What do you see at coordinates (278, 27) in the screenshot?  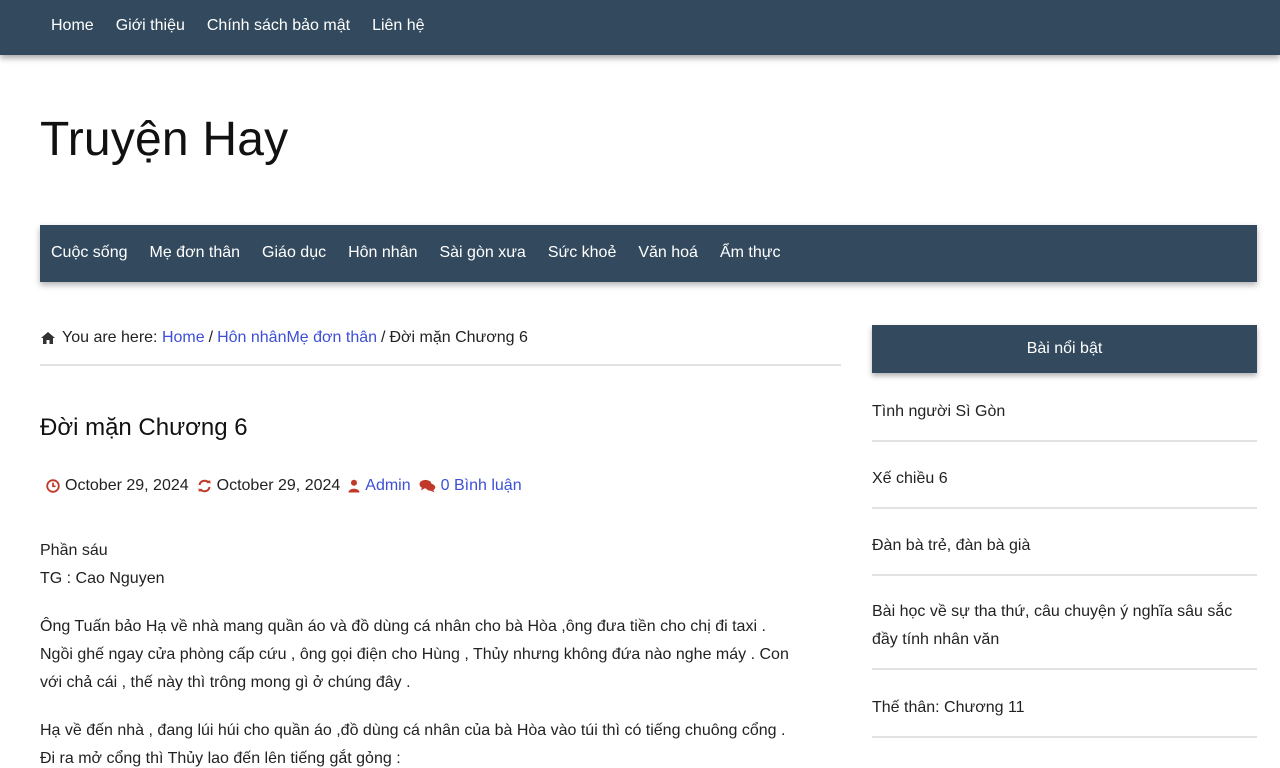 I see `top-nav-privacy: Chính sách bảo mật` at bounding box center [278, 27].